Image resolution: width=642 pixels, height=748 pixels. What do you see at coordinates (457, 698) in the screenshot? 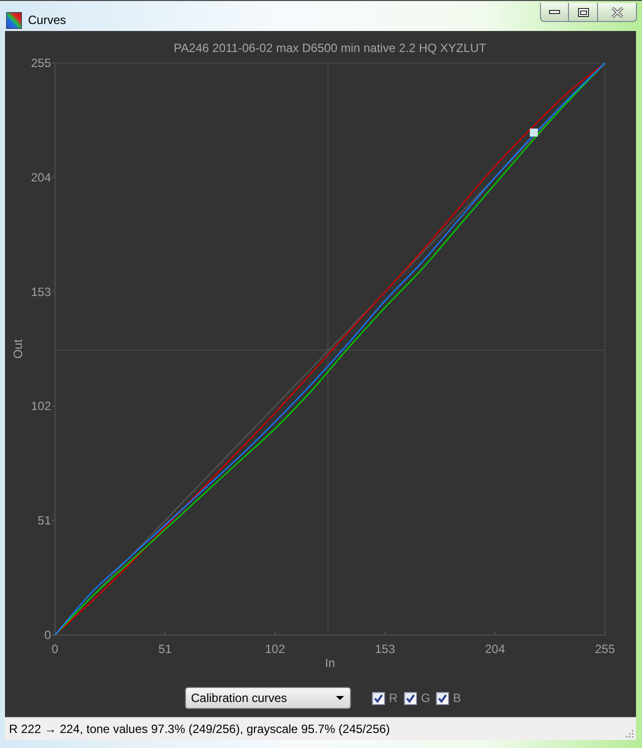
I see `checkbox-label: B` at bounding box center [457, 698].